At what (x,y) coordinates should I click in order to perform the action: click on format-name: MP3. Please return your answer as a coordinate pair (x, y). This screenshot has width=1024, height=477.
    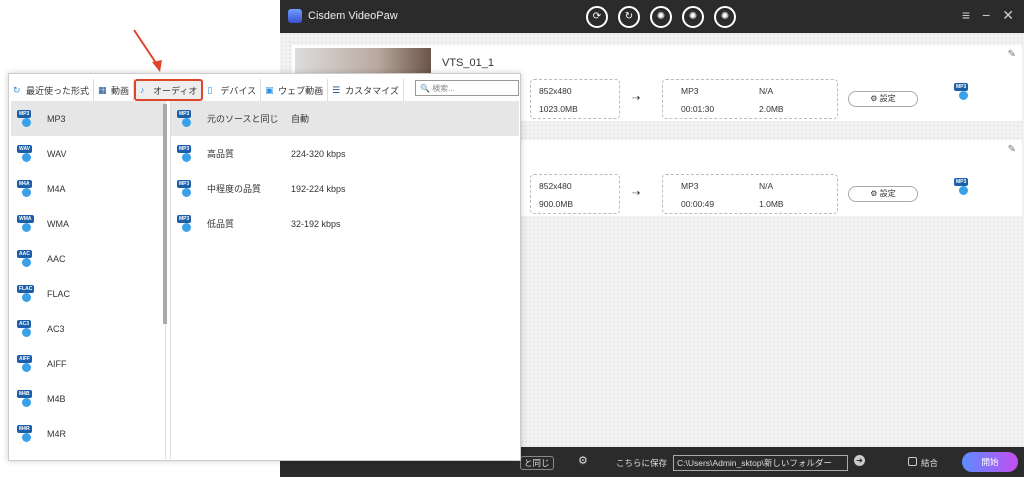
    Looking at the image, I should click on (56, 118).